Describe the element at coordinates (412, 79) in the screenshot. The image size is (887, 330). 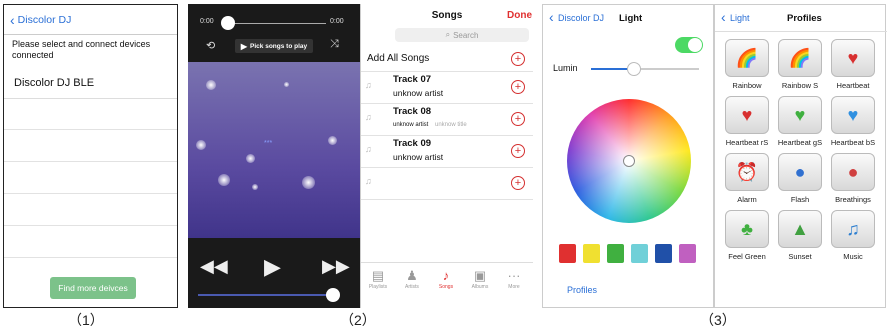
I see `song-title: Track 07` at that location.